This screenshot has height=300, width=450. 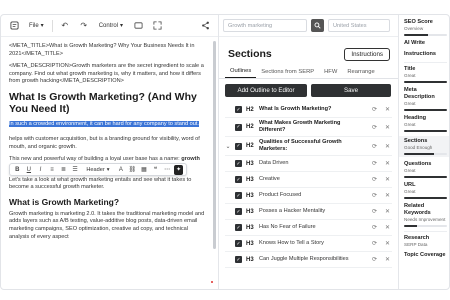 What do you see at coordinates (425, 99) in the screenshot?
I see `sidebar-item-meta-description: Meta Description Great` at bounding box center [425, 99].